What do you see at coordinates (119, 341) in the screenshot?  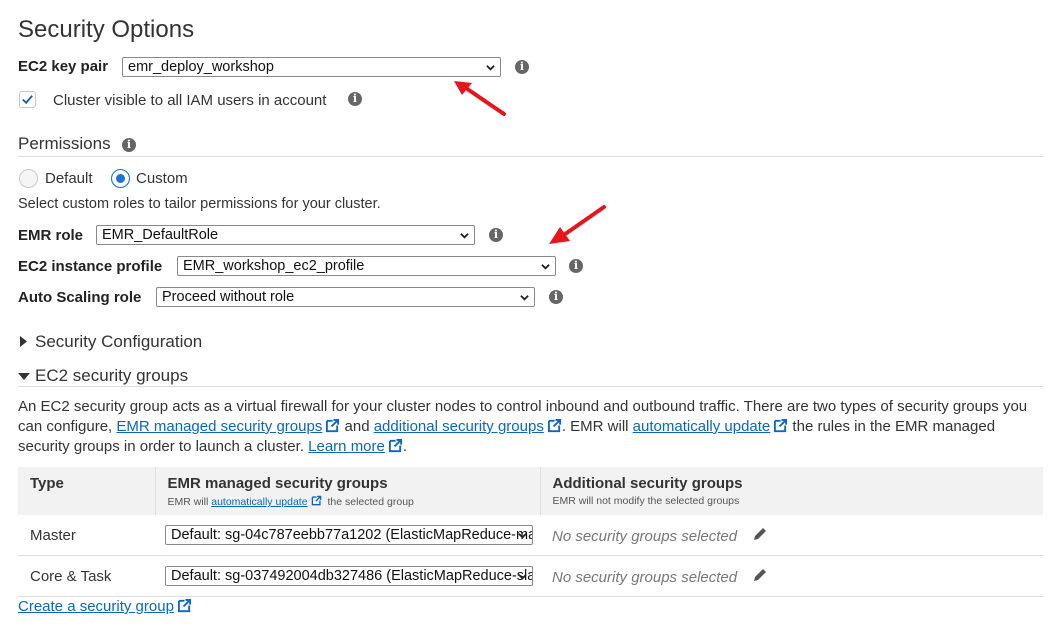 I see `security-configuration-title: Security Configuration` at bounding box center [119, 341].